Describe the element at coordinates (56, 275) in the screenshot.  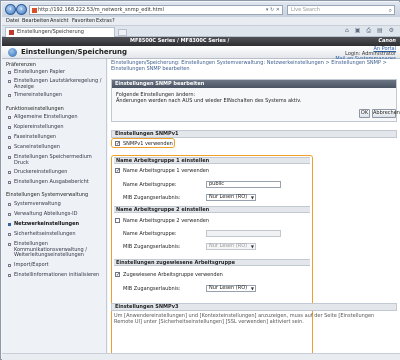
I see `sidebar-item-initialize: Einstellinformationen initialisieren` at that location.